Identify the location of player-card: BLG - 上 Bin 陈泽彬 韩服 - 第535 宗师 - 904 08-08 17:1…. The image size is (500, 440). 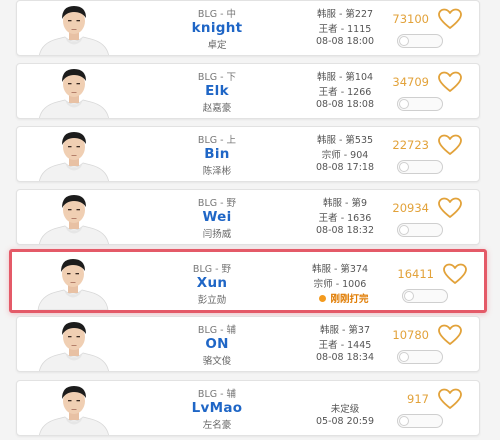
(248, 154).